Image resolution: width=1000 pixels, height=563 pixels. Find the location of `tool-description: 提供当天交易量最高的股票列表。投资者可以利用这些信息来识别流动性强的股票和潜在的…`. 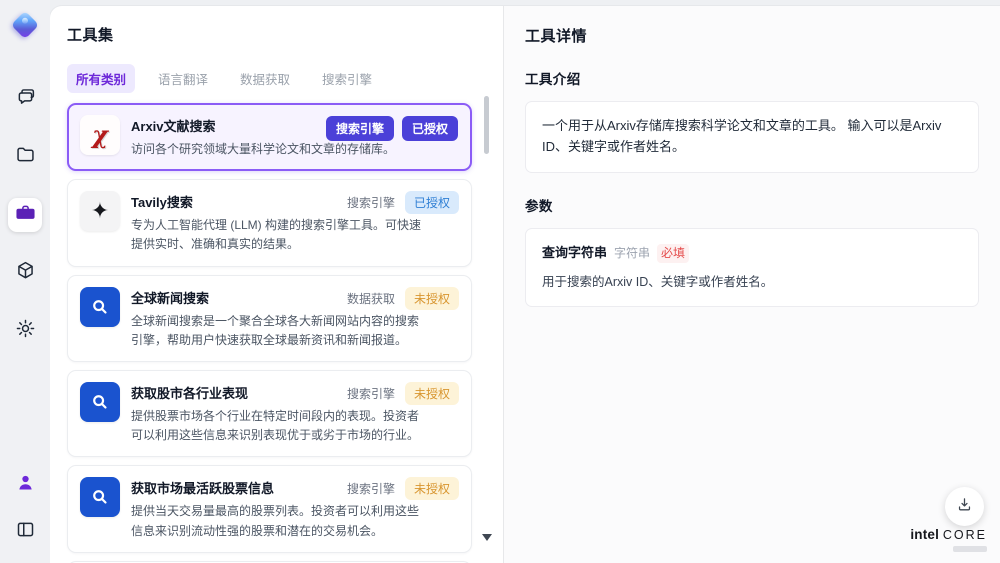

tool-description: 提供当天交易量最高的股票列表。投资者可以利用这些信息来识别流动性强的股票和潜在的… is located at coordinates (275, 521).